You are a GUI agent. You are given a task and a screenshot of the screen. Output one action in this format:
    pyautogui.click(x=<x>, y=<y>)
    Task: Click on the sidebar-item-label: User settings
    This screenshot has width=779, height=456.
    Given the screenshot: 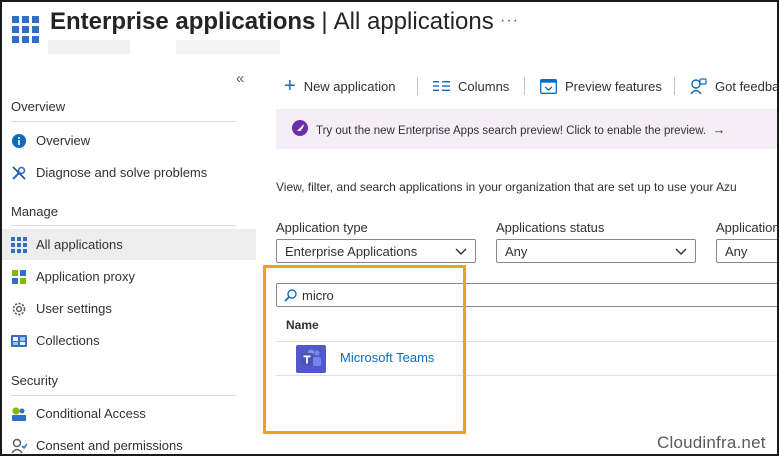 What is the action you would take?
    pyautogui.click(x=74, y=308)
    